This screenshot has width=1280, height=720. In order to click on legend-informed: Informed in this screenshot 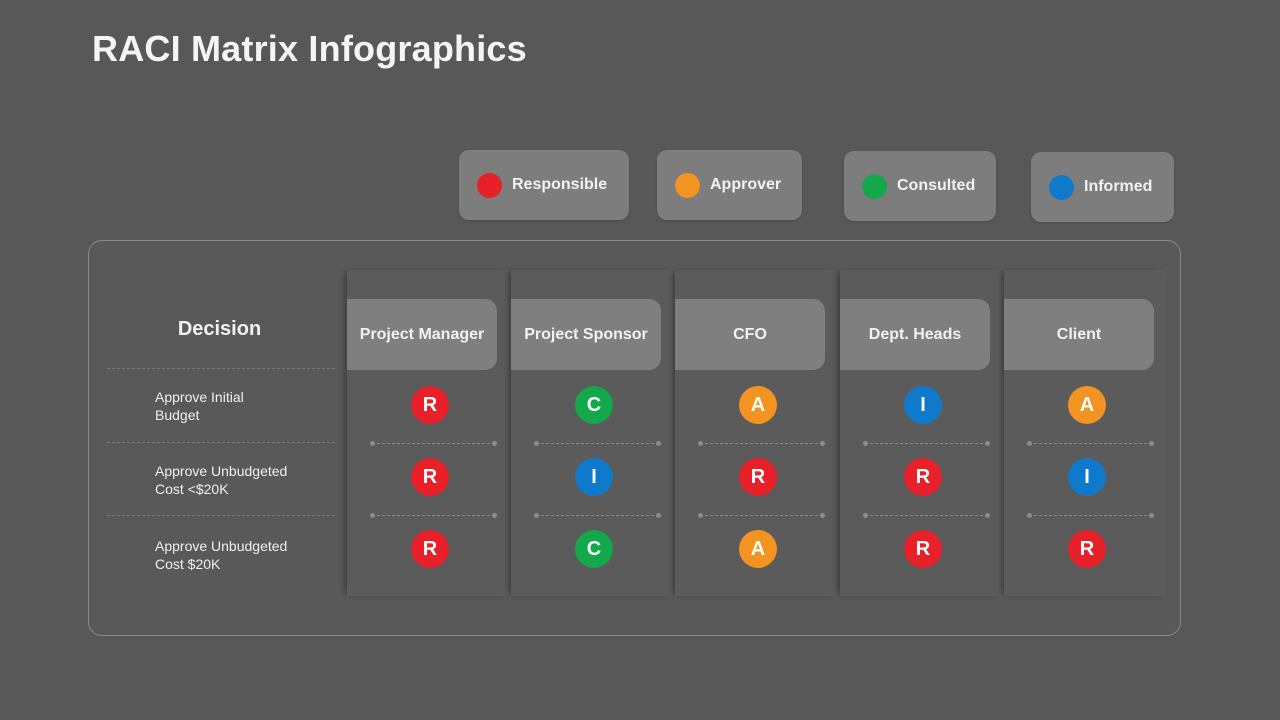, I will do `click(1102, 187)`.